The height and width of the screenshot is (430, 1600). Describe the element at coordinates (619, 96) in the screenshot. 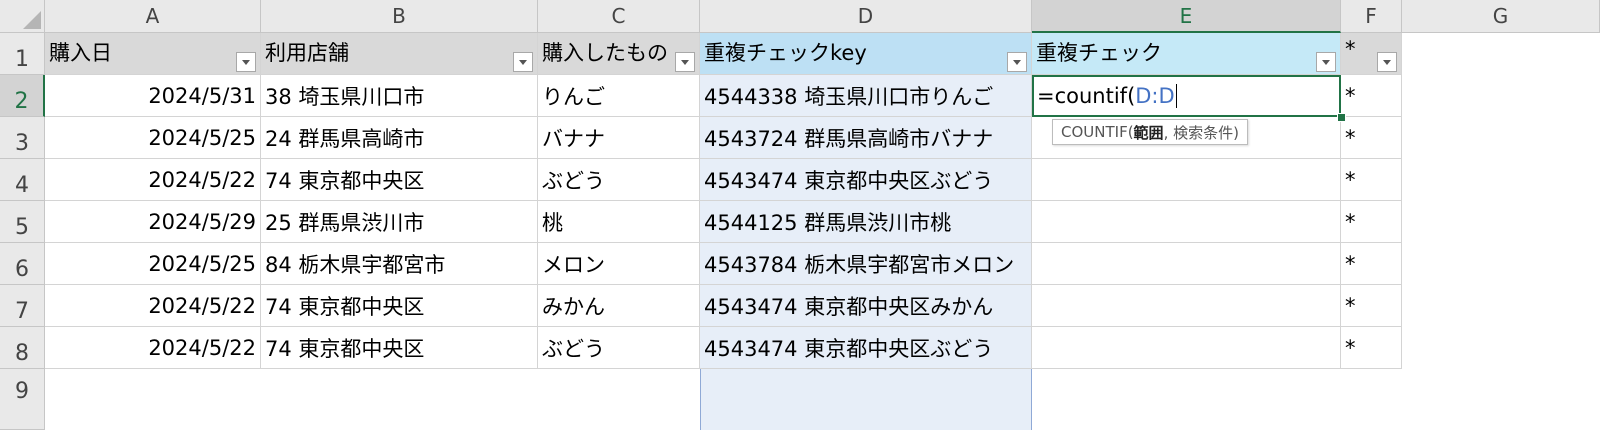

I see `cell-item: りんご` at that location.